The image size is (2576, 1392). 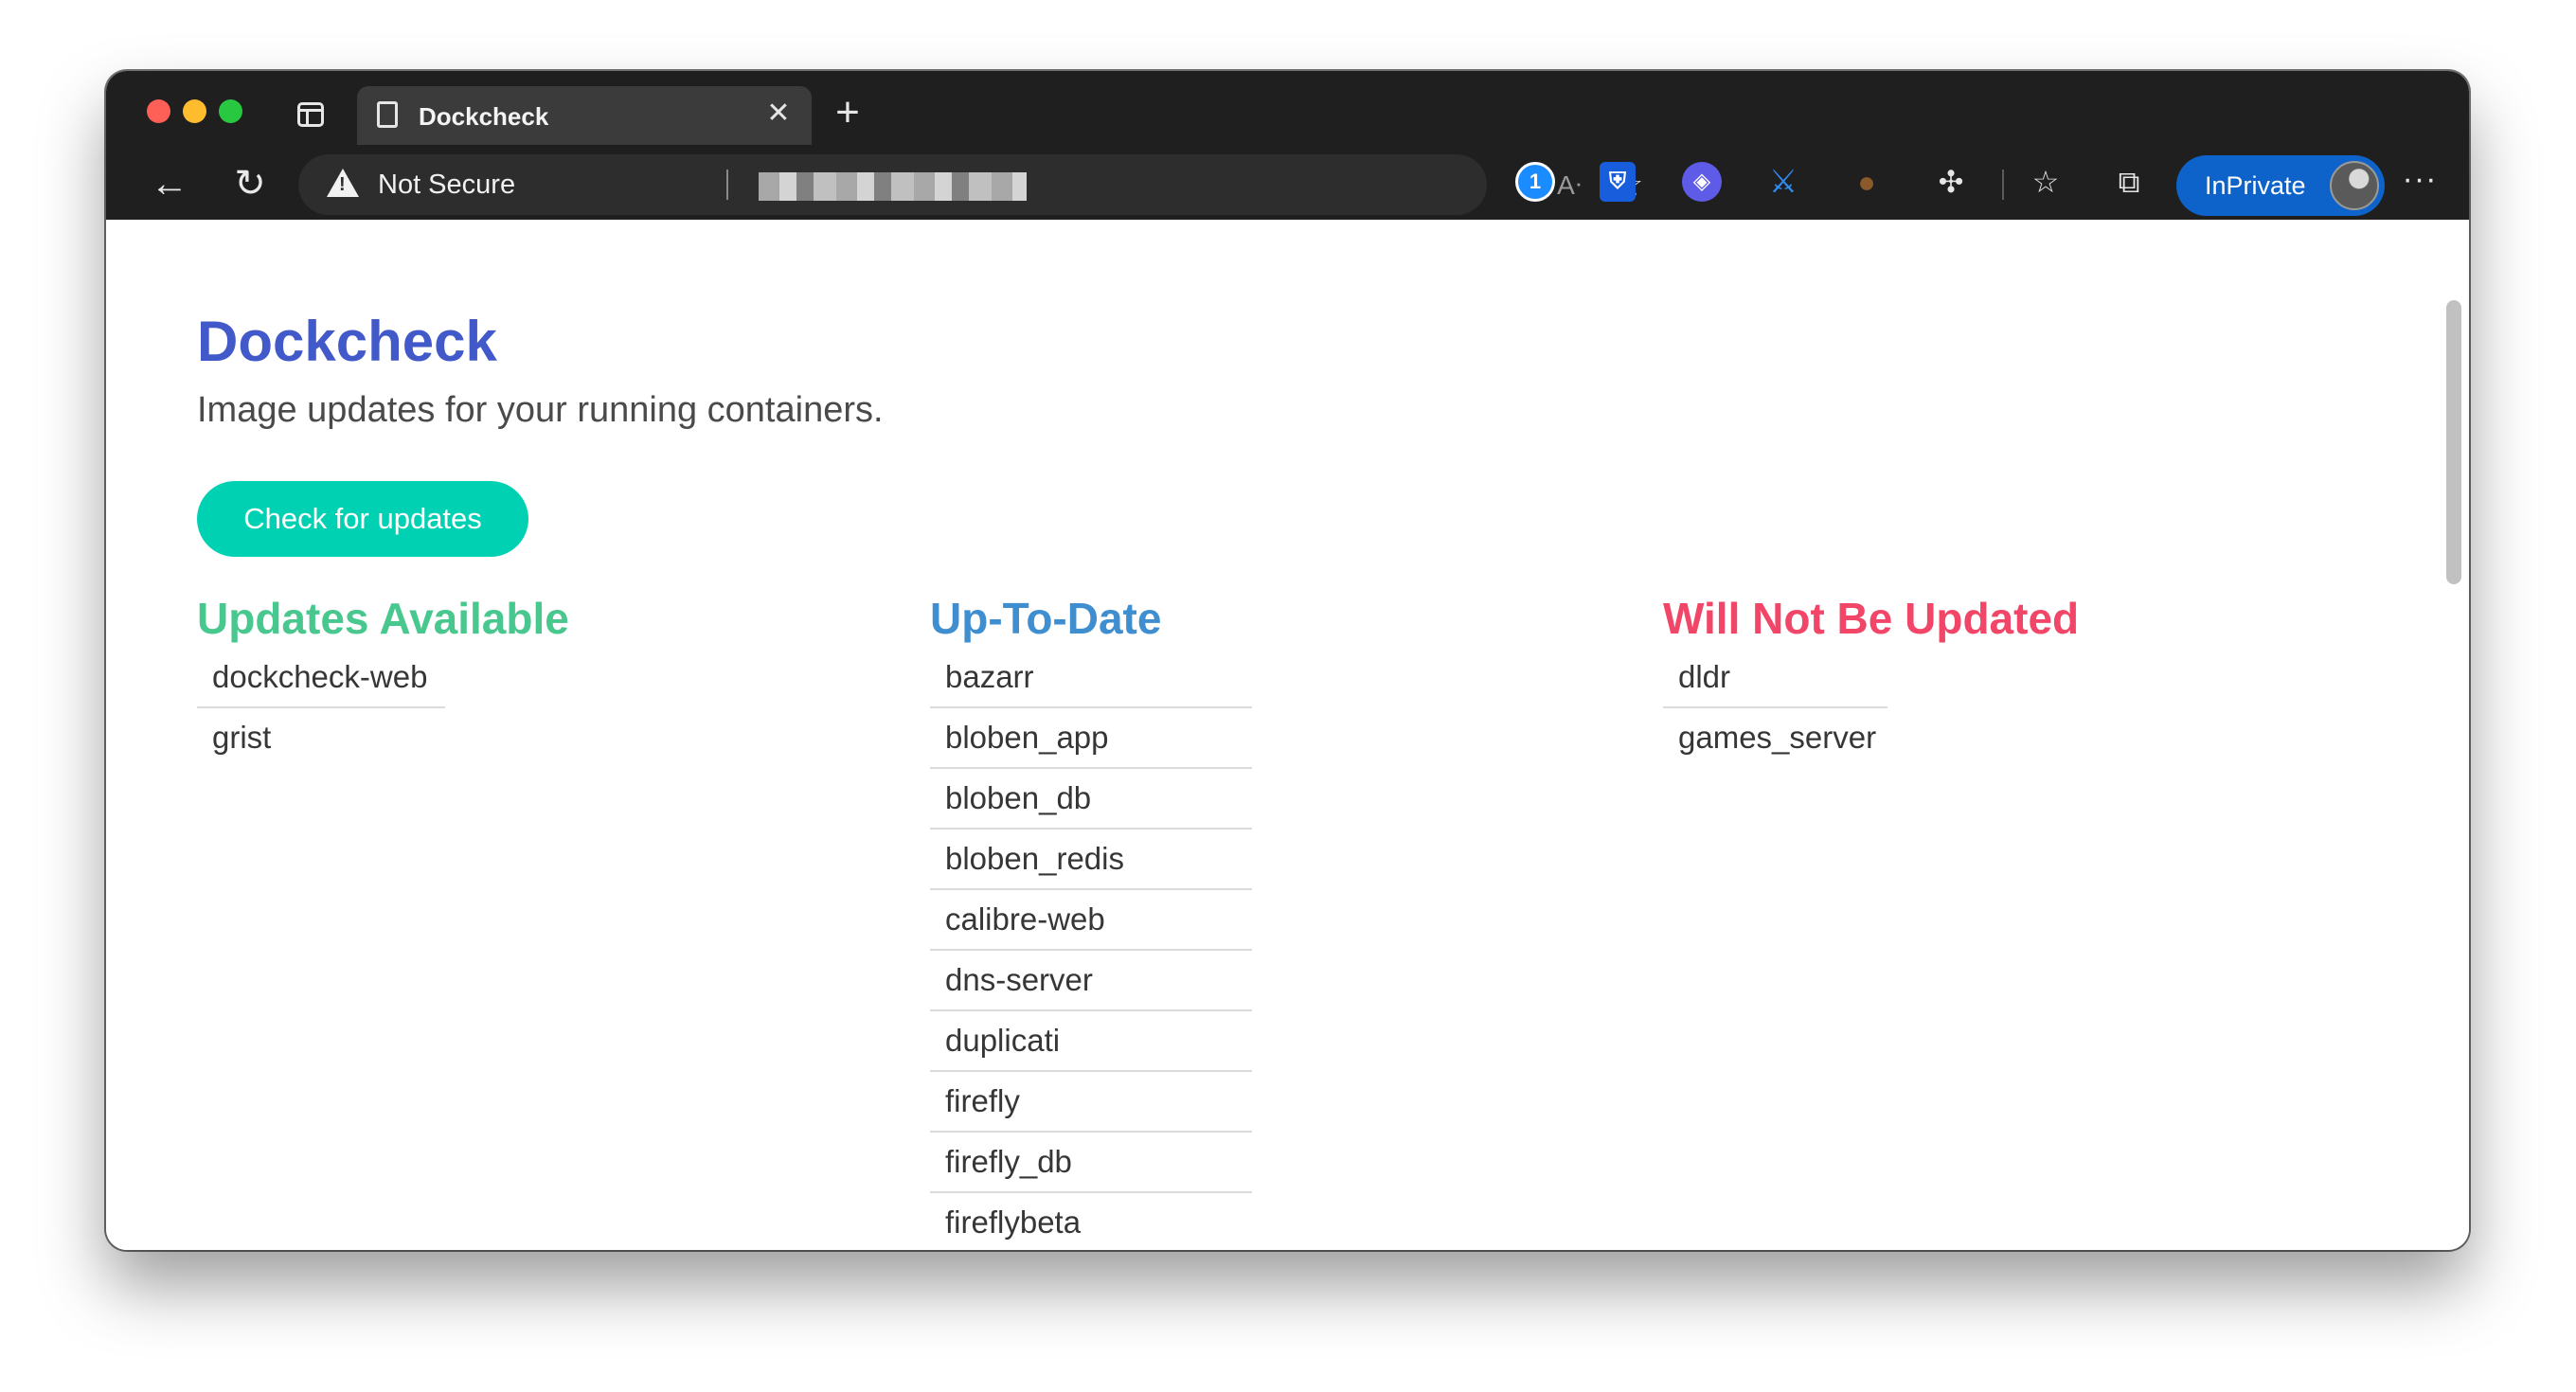 What do you see at coordinates (2003, 185) in the screenshot?
I see `toolbar-divider` at bounding box center [2003, 185].